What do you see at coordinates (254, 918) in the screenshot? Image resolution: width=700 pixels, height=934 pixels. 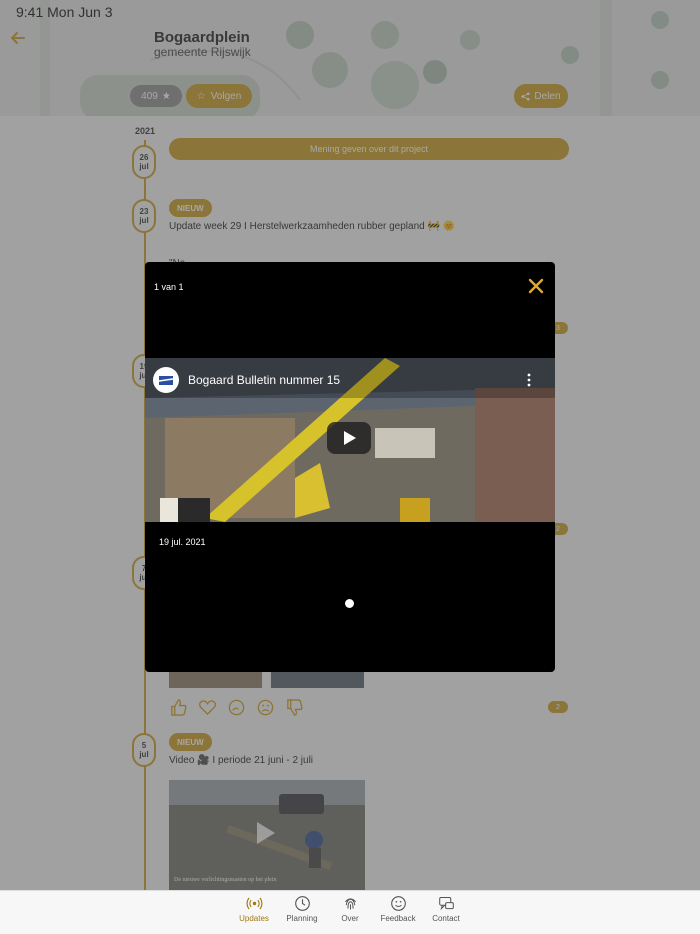 I see `tab-label: Updates` at bounding box center [254, 918].